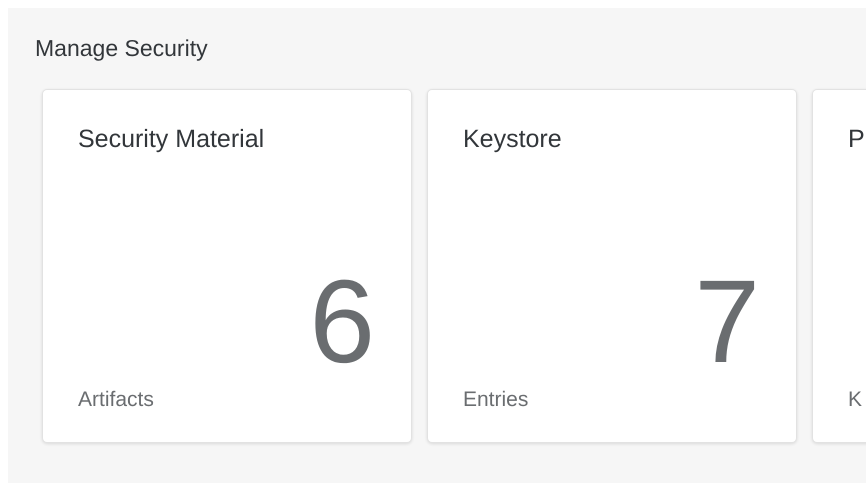 Image resolution: width=866 pixels, height=483 pixels. Describe the element at coordinates (116, 399) in the screenshot. I see `tile-unit: Artifacts` at that location.